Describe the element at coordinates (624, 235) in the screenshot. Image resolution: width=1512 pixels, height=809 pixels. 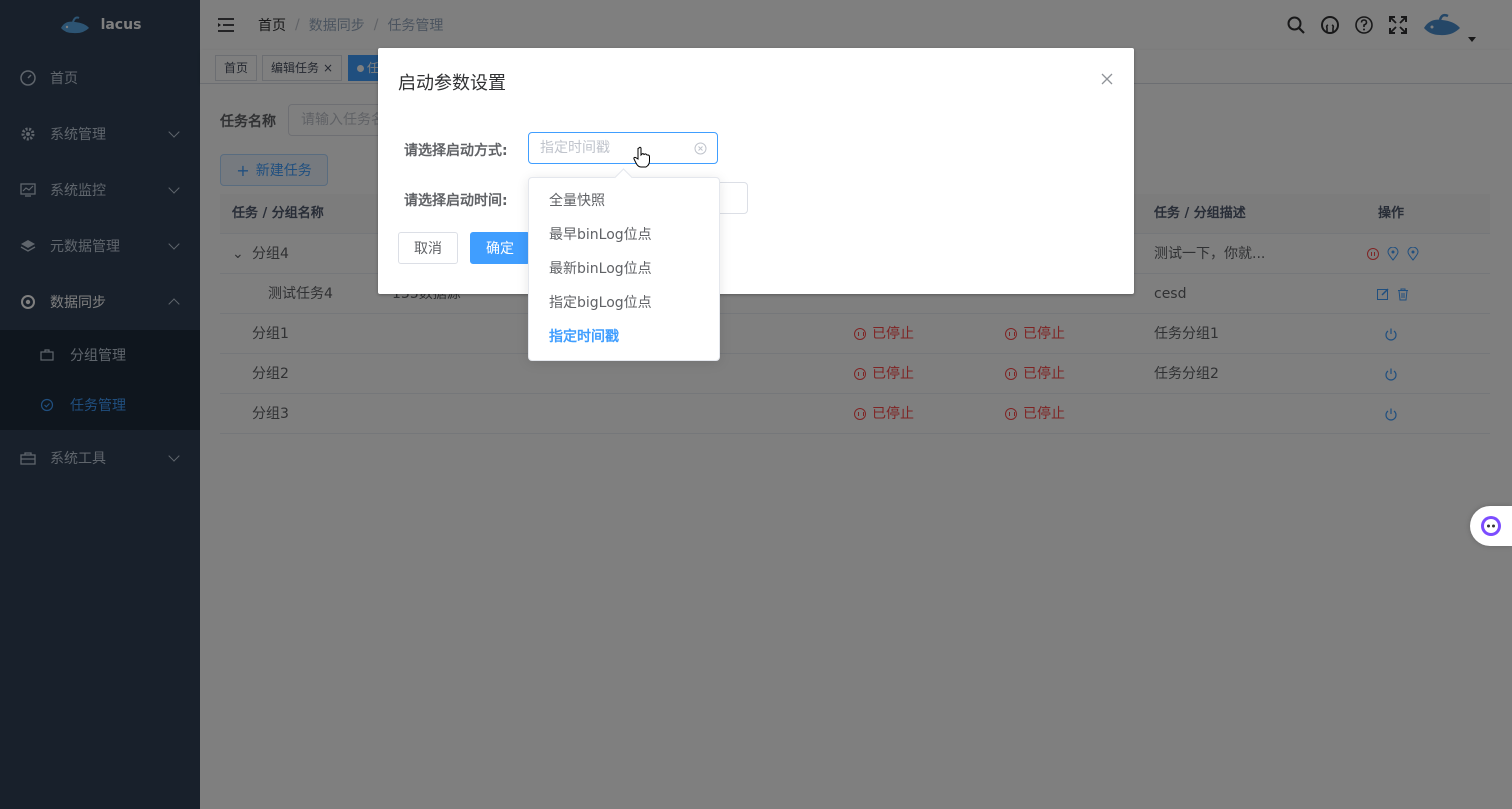
I see `option-earliest-binlog: 最早binLog位点` at that location.